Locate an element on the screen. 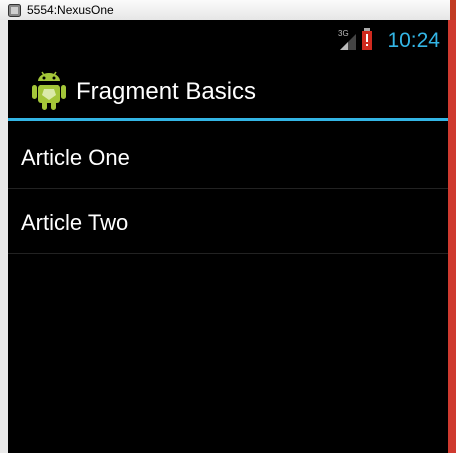  list-item-article-two: Article Two is located at coordinates (228, 221).